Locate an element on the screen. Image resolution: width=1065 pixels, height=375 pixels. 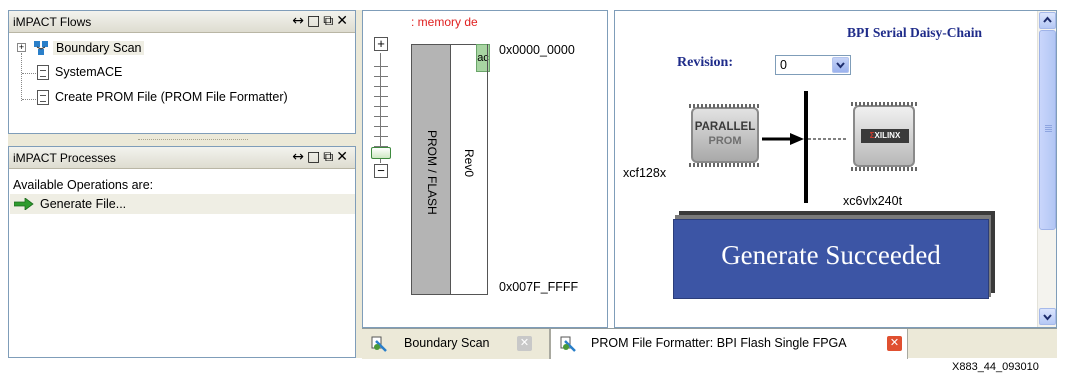
sash-grip is located at coordinates (193, 140).